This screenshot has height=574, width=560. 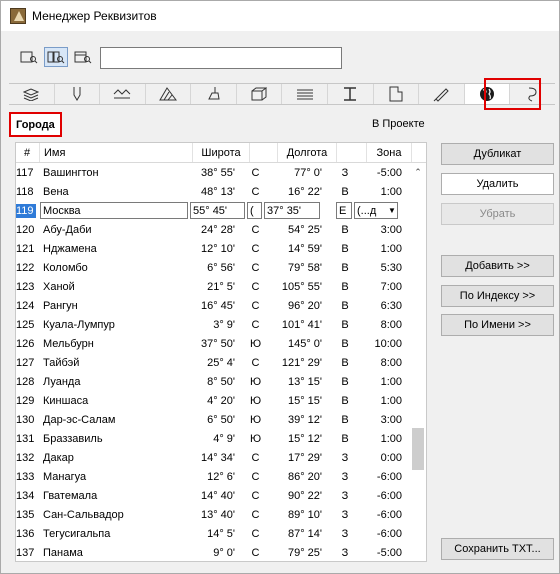 What do you see at coordinates (116, 152) in the screenshot?
I see `column-header-name: Имя` at bounding box center [116, 152].